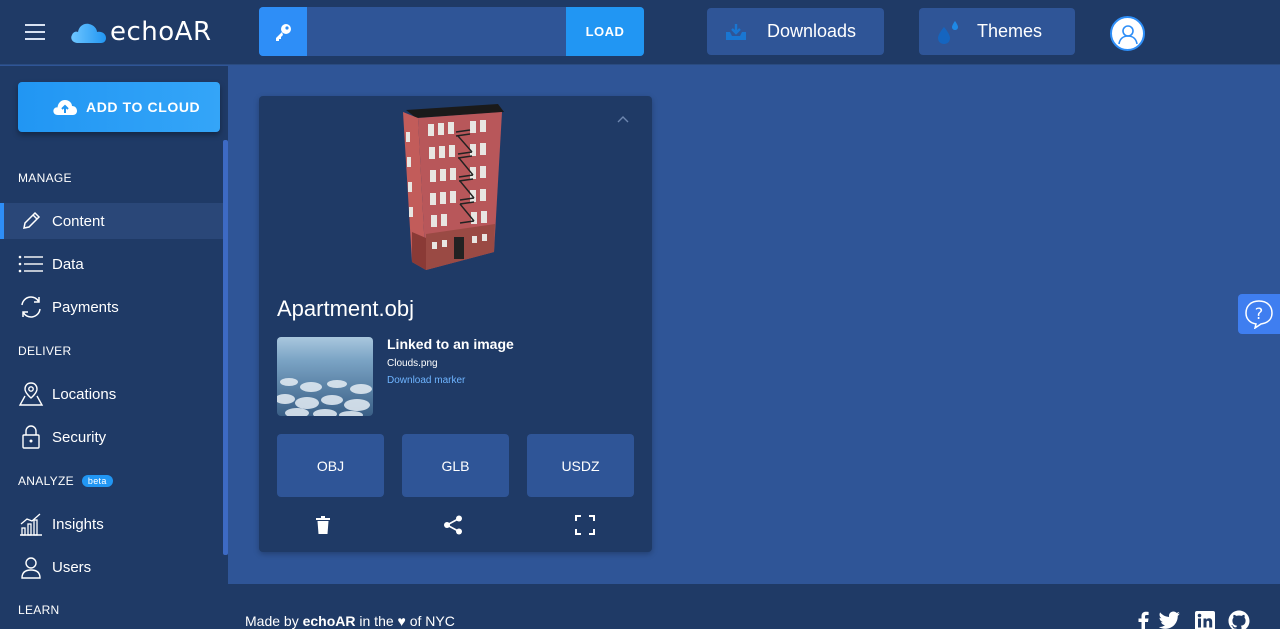 The image size is (1280, 629). I want to click on echoar-cloud-icon, so click(88, 33).